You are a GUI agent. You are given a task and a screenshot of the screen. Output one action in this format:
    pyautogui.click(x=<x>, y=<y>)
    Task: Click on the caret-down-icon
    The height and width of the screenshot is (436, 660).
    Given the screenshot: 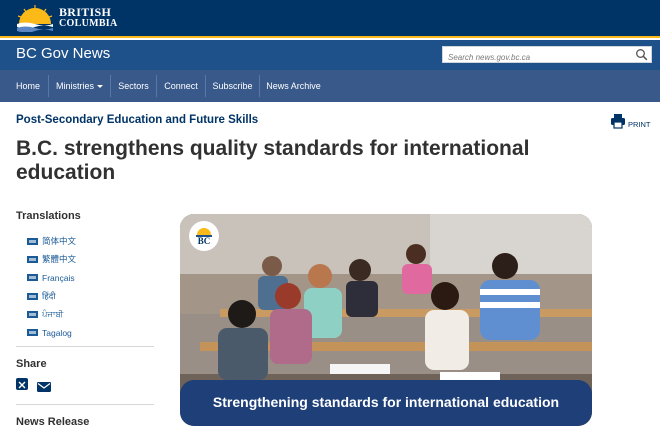 What is the action you would take?
    pyautogui.click(x=100, y=87)
    